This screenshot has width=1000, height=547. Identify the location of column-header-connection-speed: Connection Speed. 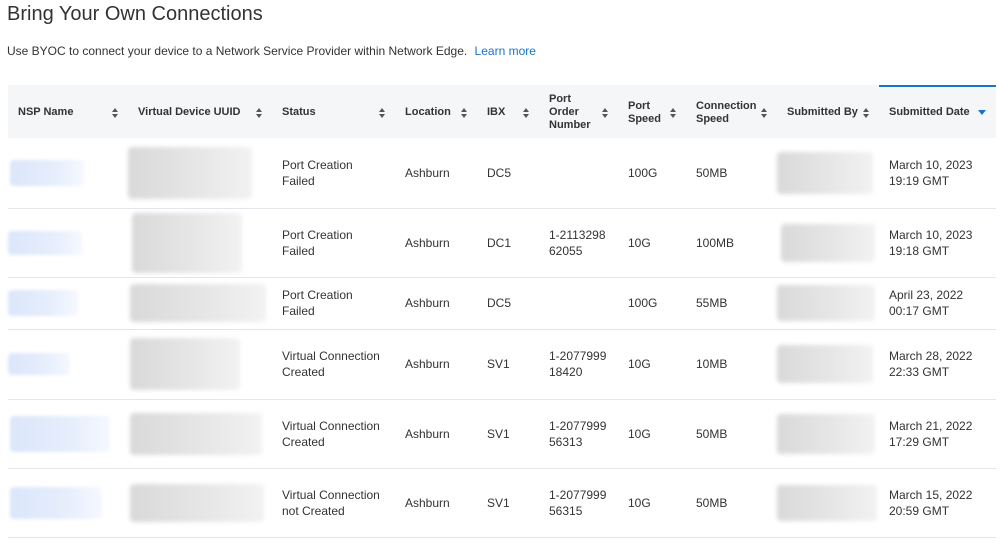
(731, 111).